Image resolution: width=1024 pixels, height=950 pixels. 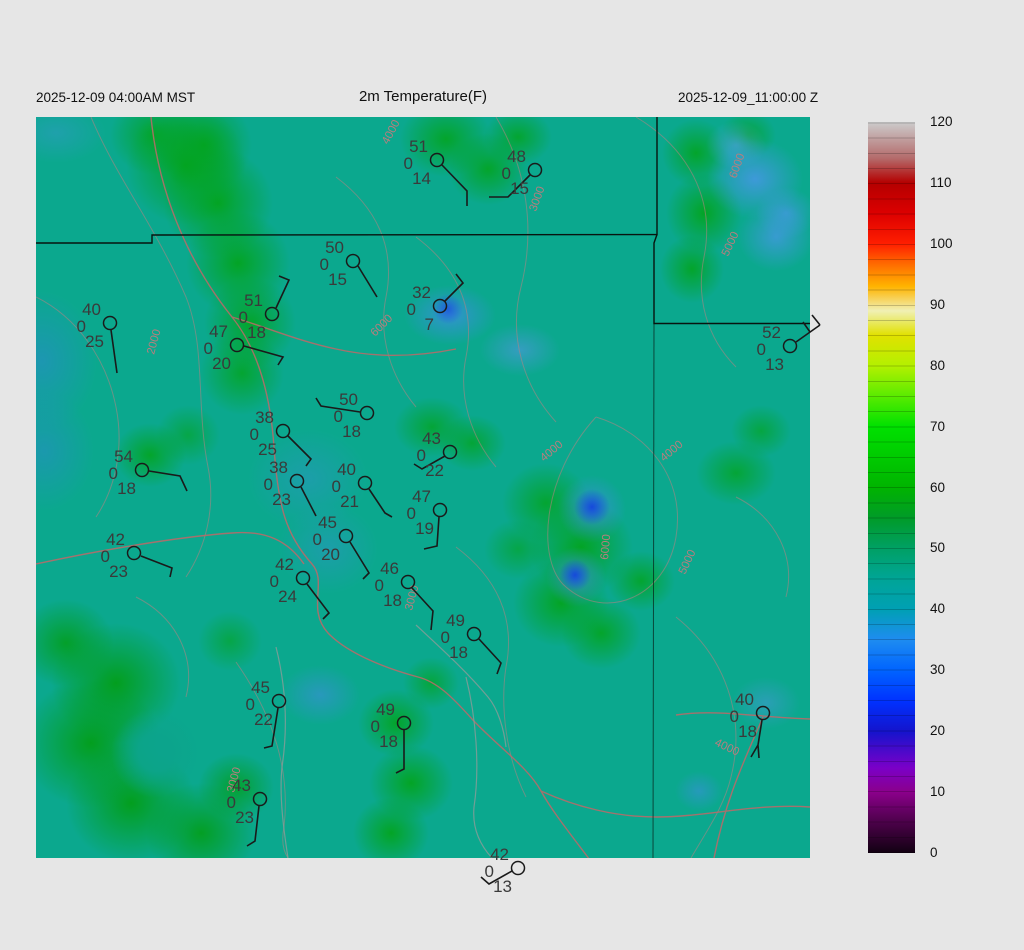 What do you see at coordinates (300, 587) in the screenshot?
I see `station-plot: 42024` at bounding box center [300, 587].